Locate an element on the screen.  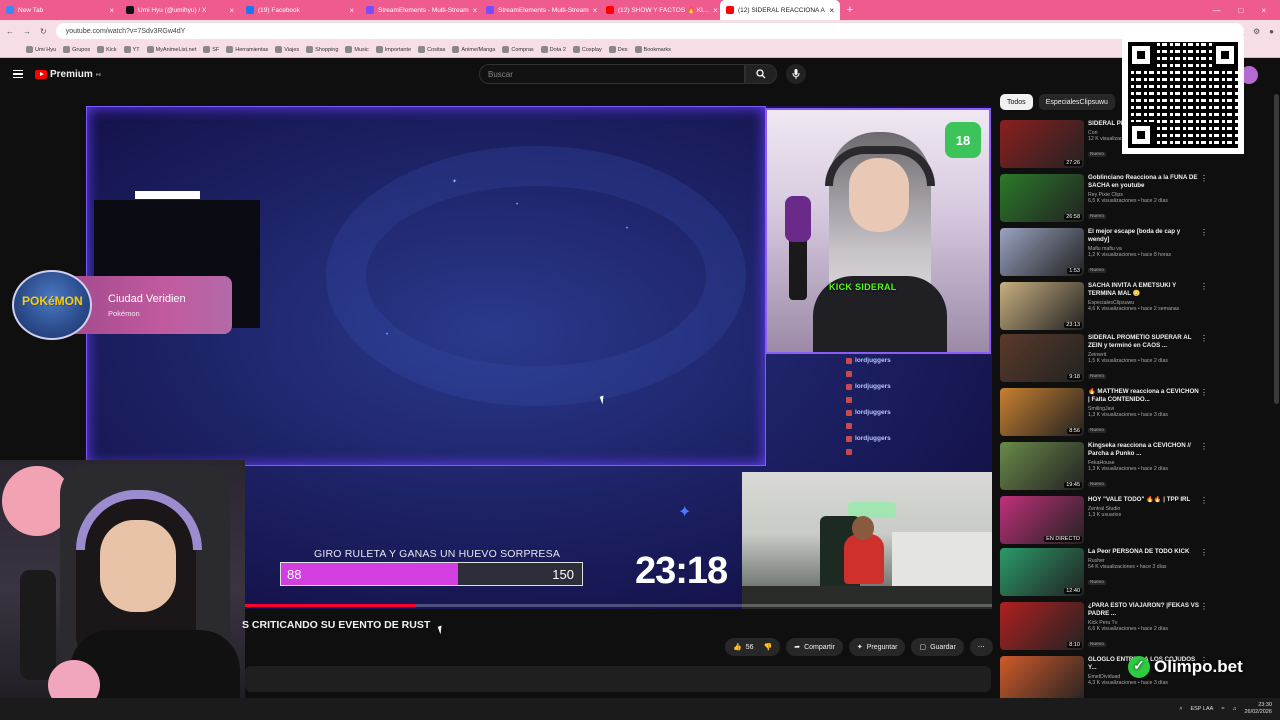
bookmark-item: Importante is located at coordinates (393, 49).